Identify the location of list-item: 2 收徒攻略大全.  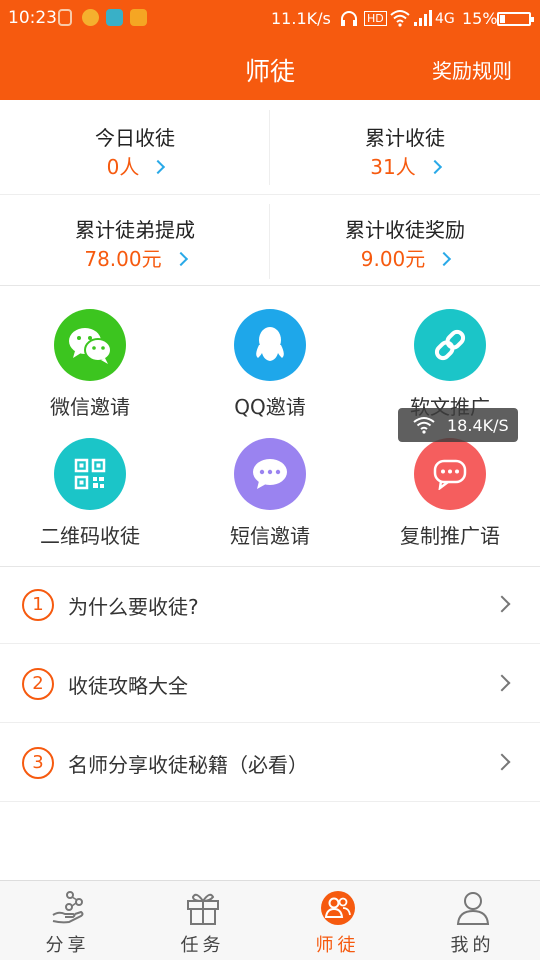
(270, 684).